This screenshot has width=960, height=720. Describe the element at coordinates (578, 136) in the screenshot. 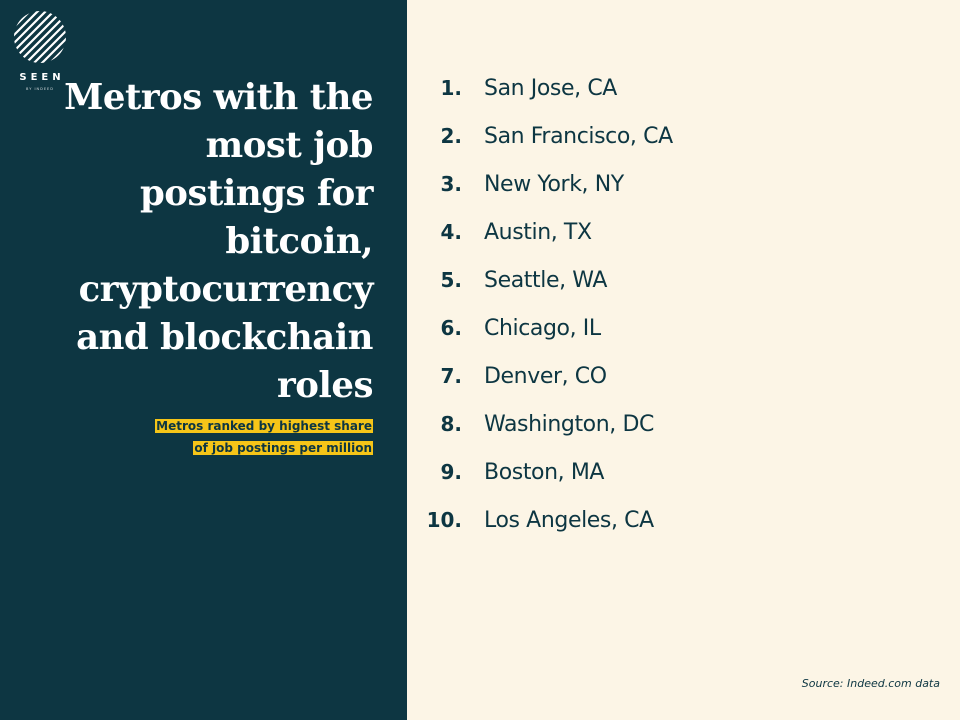

I see `metro-name: San Francisco, CA` at that location.